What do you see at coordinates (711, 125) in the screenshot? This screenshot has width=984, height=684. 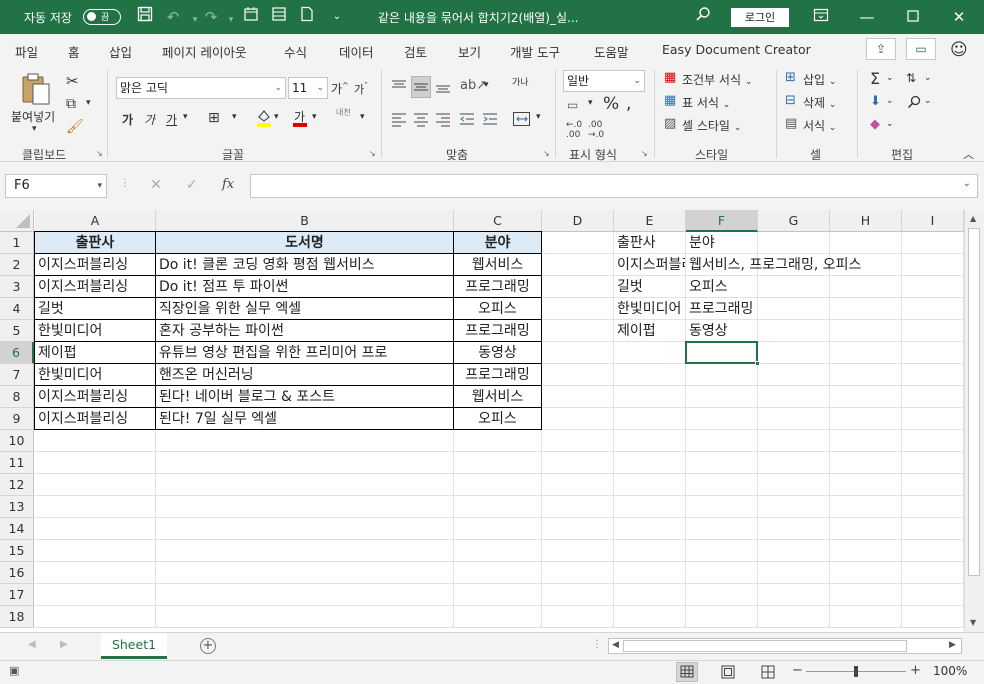 I see `cell-styles-button: 셀 스타일 ⌄` at bounding box center [711, 125].